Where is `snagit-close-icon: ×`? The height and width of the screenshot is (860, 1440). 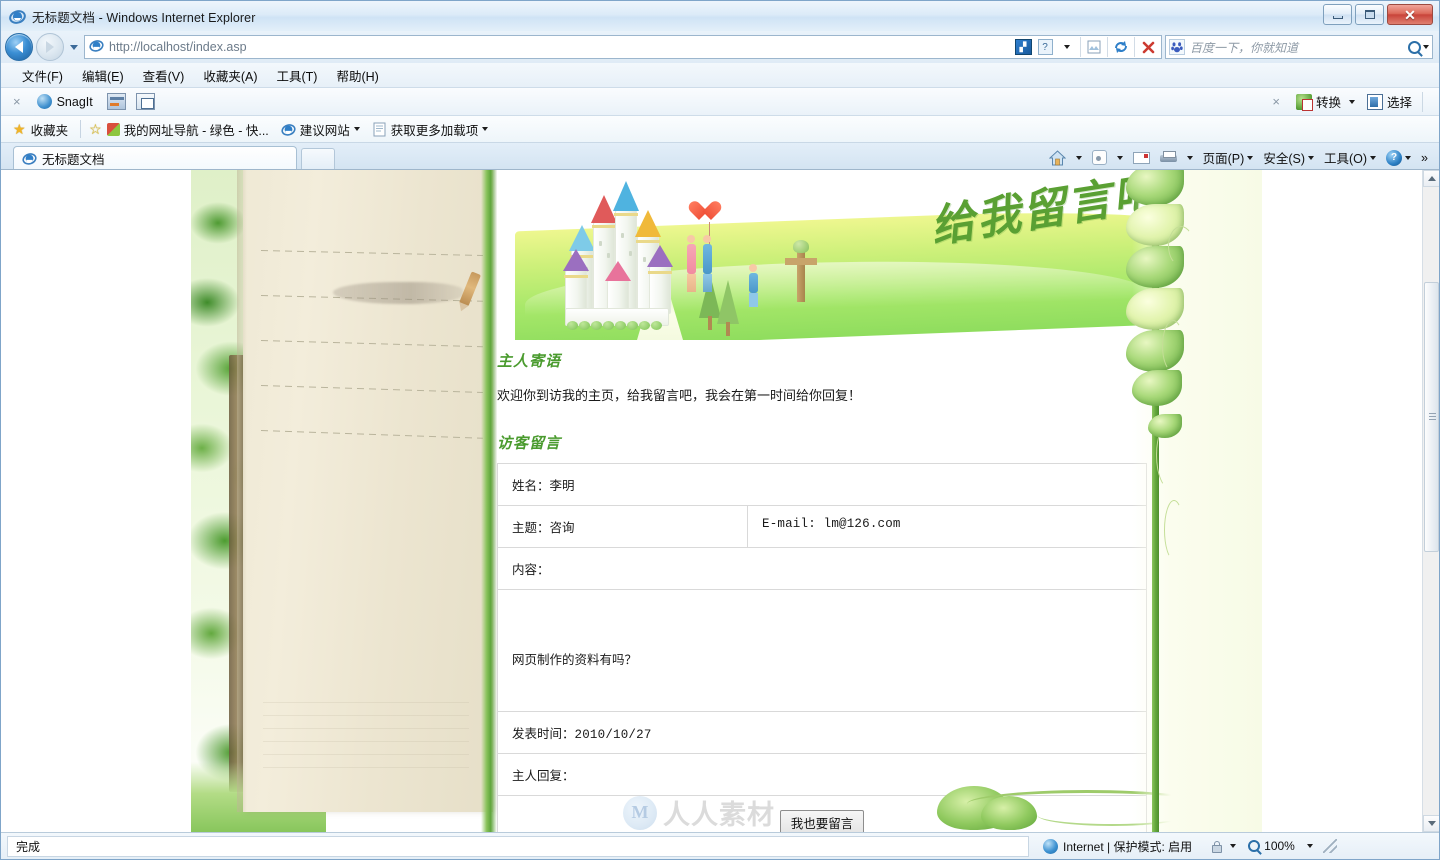 snagit-close-icon: × is located at coordinates (17, 101).